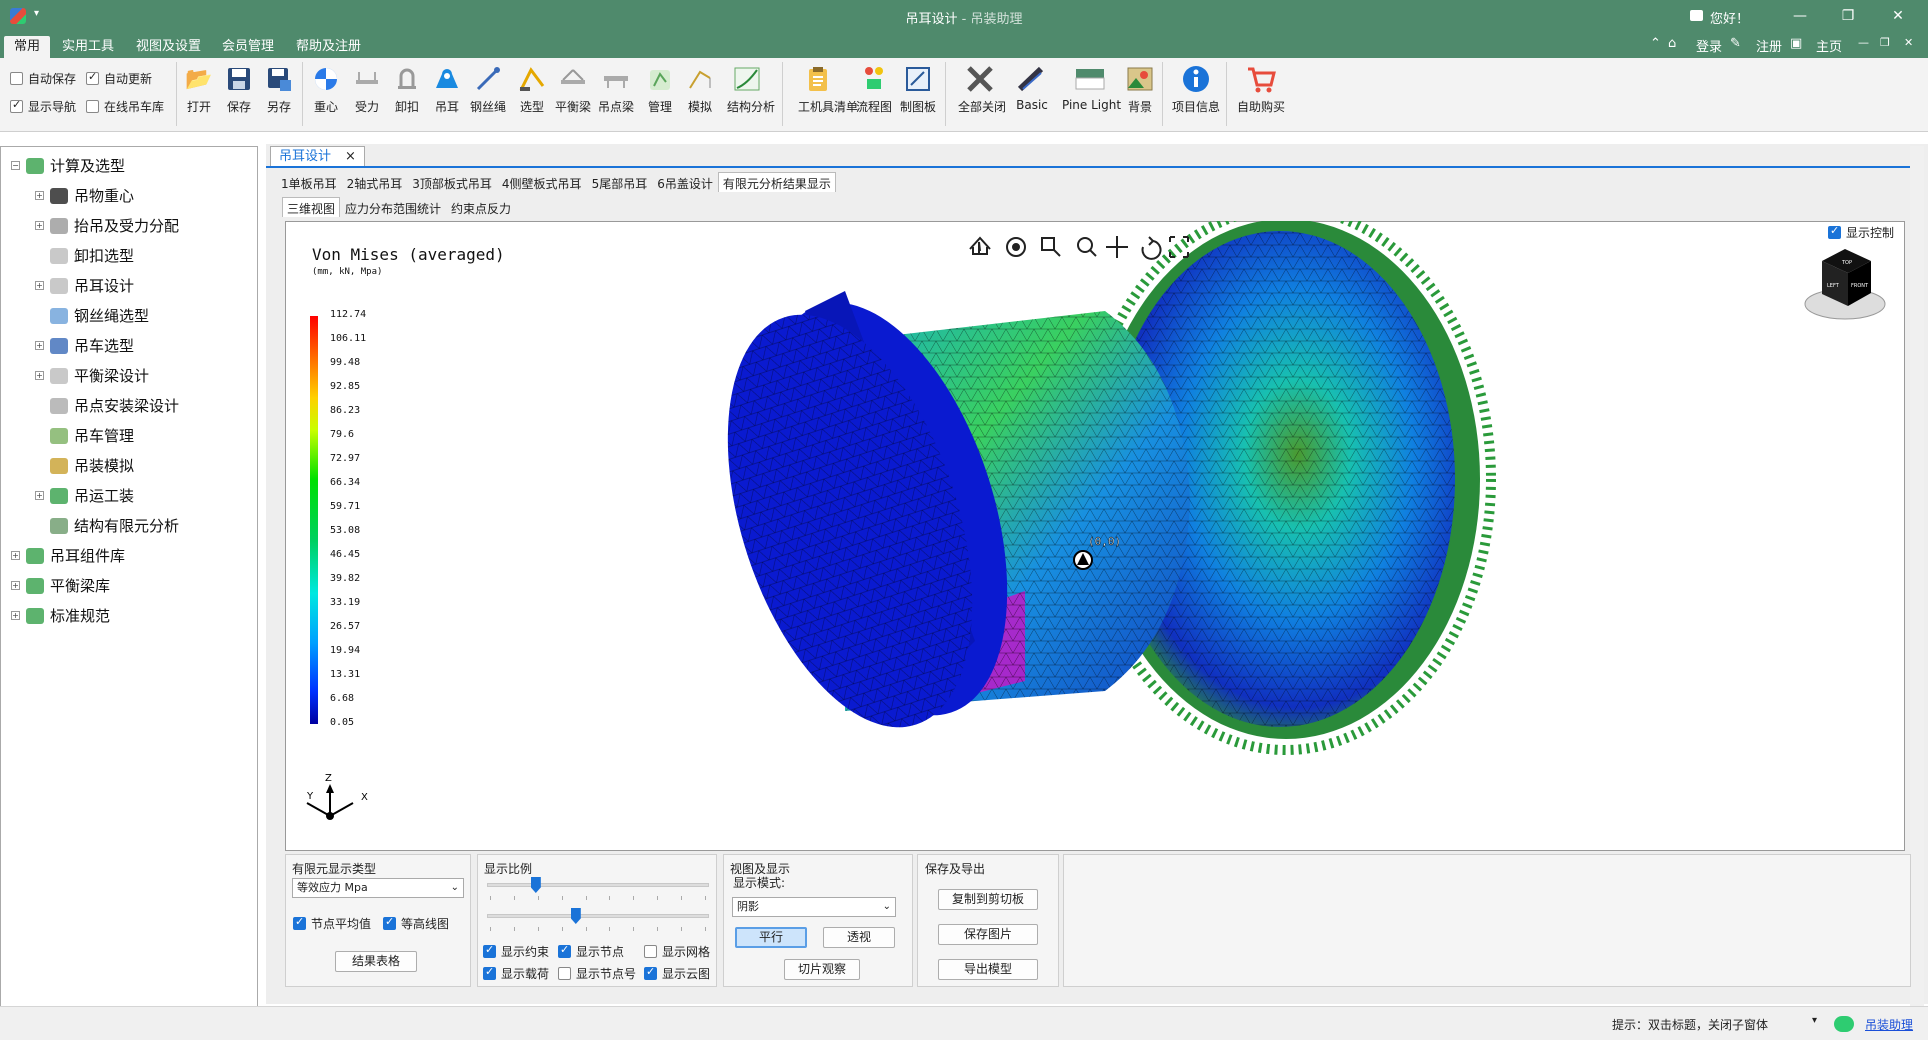 The width and height of the screenshot is (1928, 1040). I want to click on contour-checkbox: 等高线图, so click(416, 923).